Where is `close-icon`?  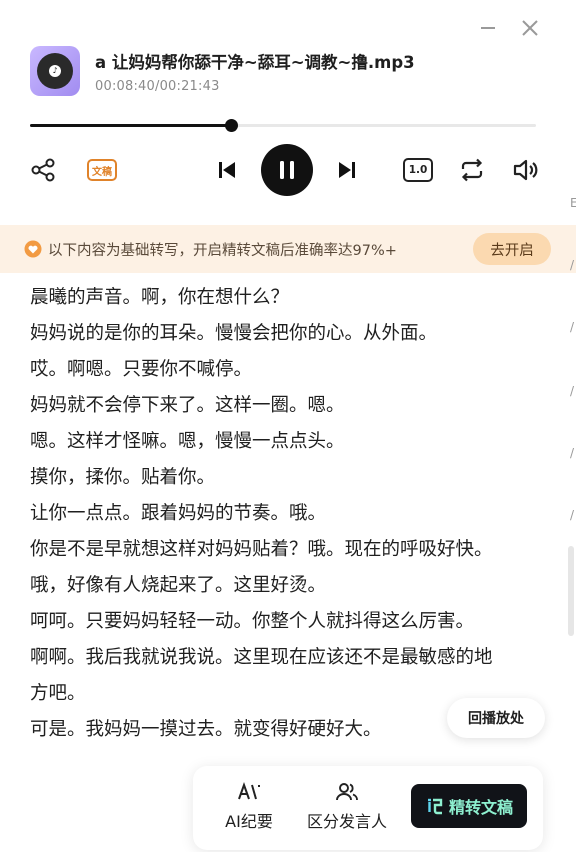
close-icon is located at coordinates (530, 28).